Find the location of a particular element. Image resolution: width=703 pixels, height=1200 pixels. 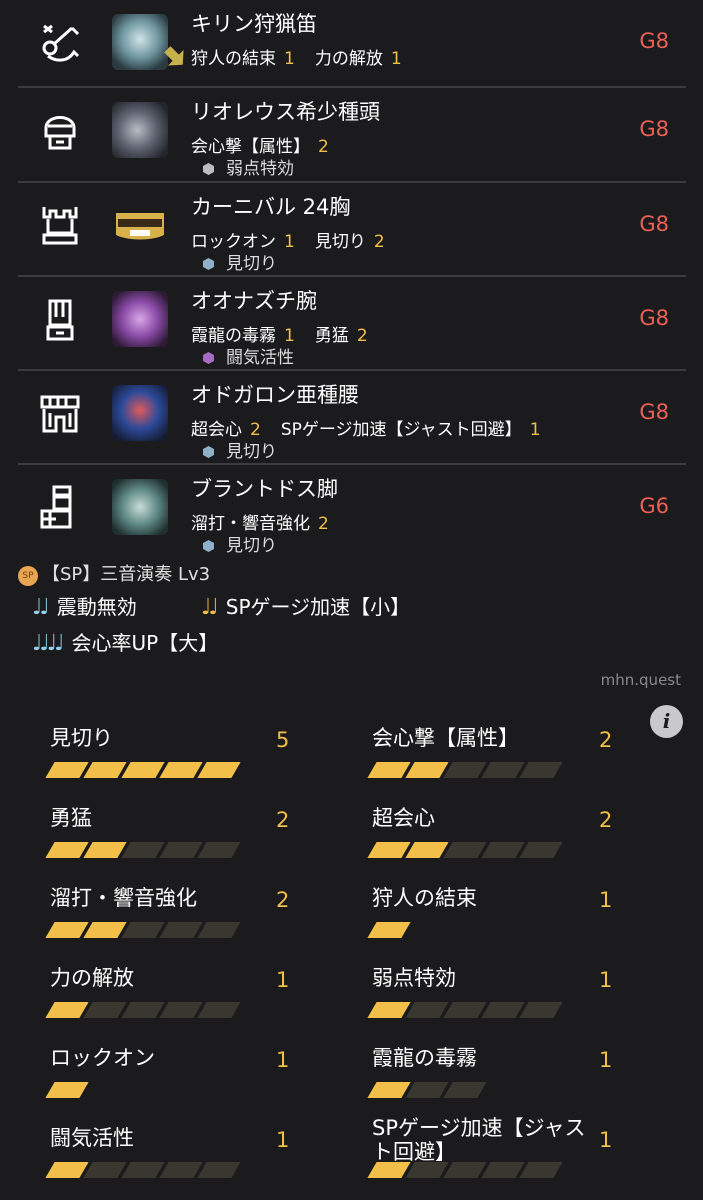

skill-summary-name: 見切り is located at coordinates (81, 738).